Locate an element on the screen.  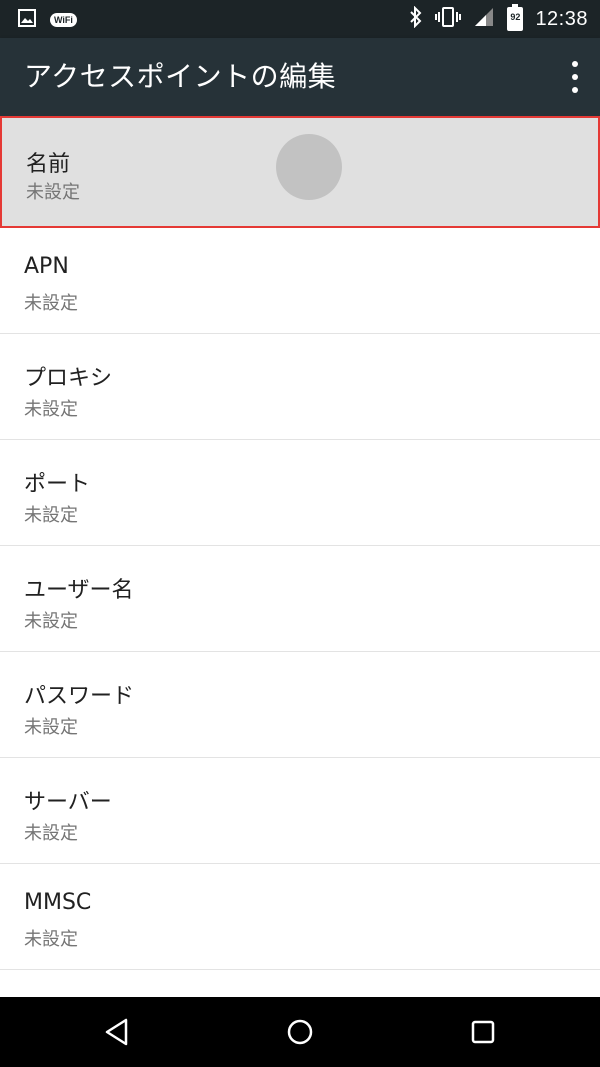
touch-ripple is located at coordinates (309, 167).